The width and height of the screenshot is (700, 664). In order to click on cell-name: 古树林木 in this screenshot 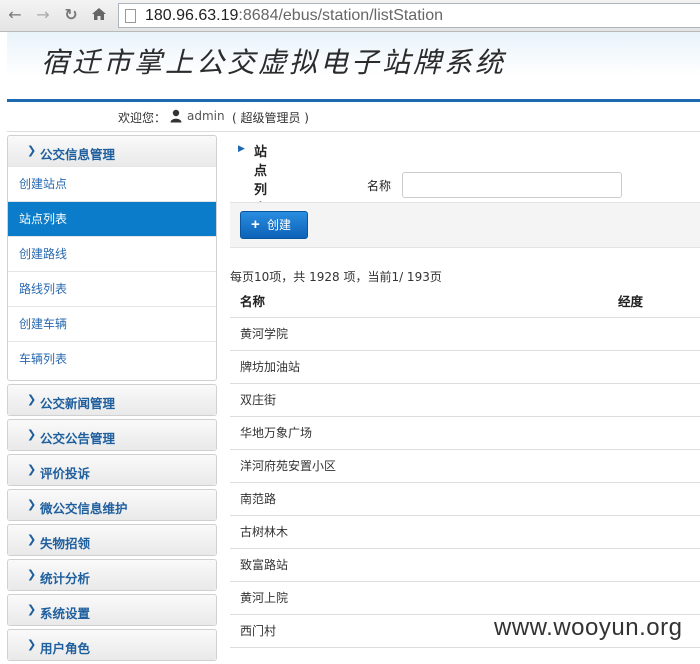, I will do `click(424, 532)`.